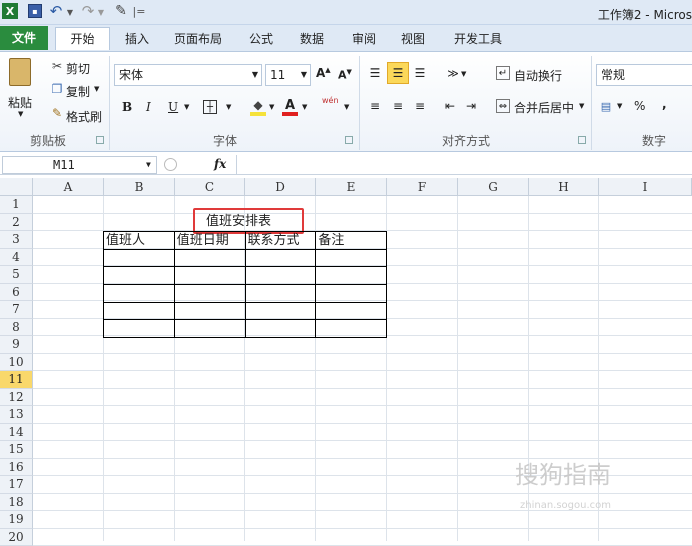 Image resolution: width=692 pixels, height=546 pixels. What do you see at coordinates (644, 75) in the screenshot?
I see `number-format-select: 常规` at bounding box center [644, 75].